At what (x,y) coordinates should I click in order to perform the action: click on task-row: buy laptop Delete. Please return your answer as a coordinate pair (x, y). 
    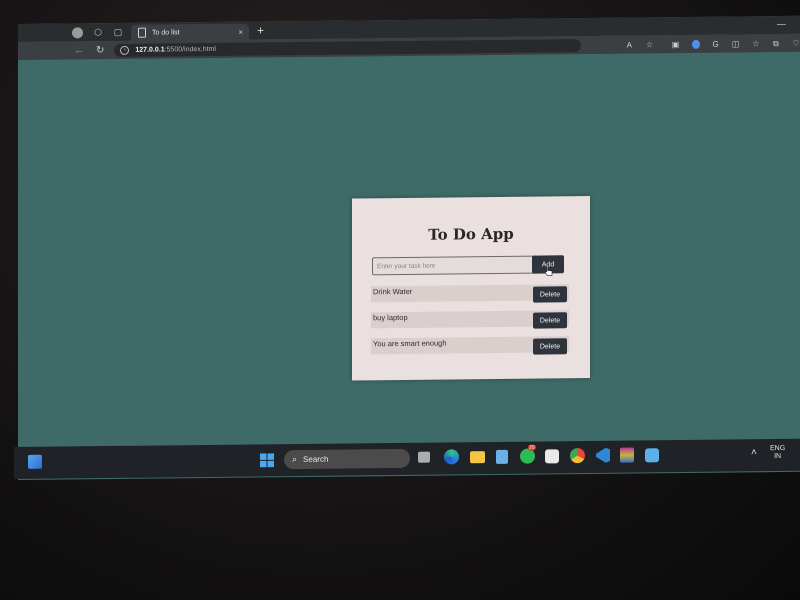
    Looking at the image, I should click on (470, 319).